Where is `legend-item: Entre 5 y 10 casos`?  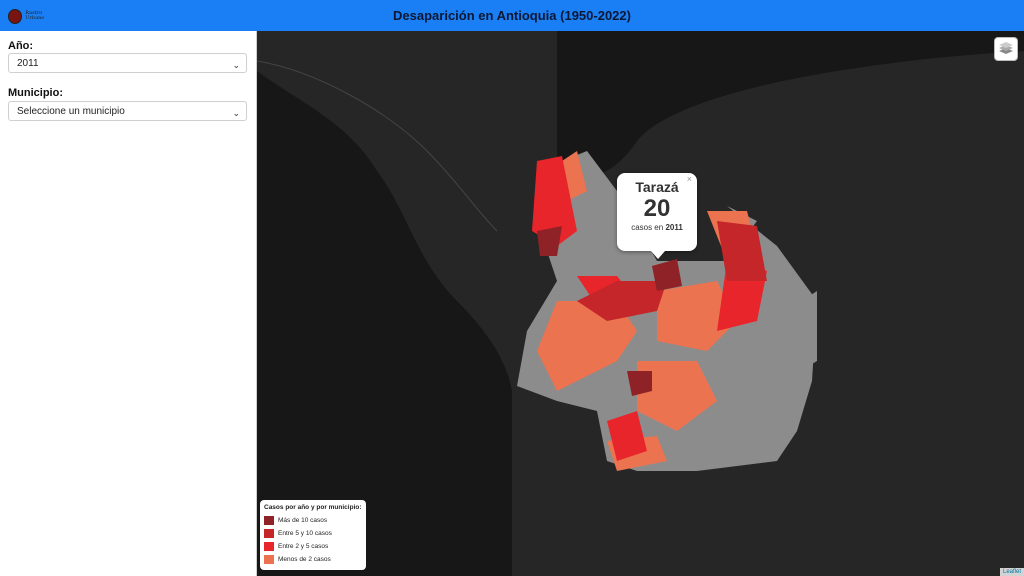 legend-item: Entre 5 y 10 casos is located at coordinates (313, 533).